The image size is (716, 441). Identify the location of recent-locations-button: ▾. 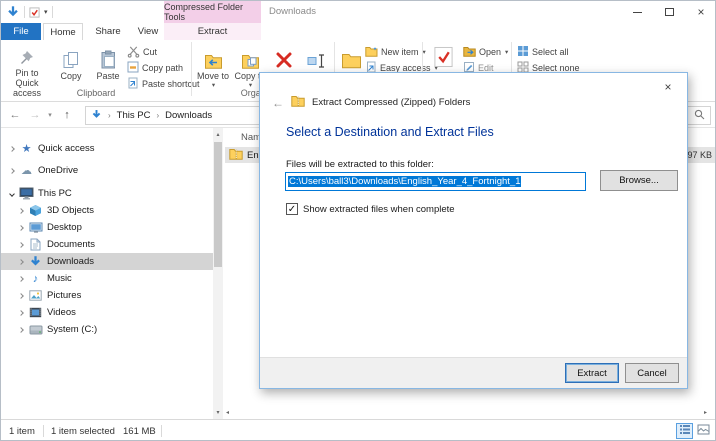
(50, 115).